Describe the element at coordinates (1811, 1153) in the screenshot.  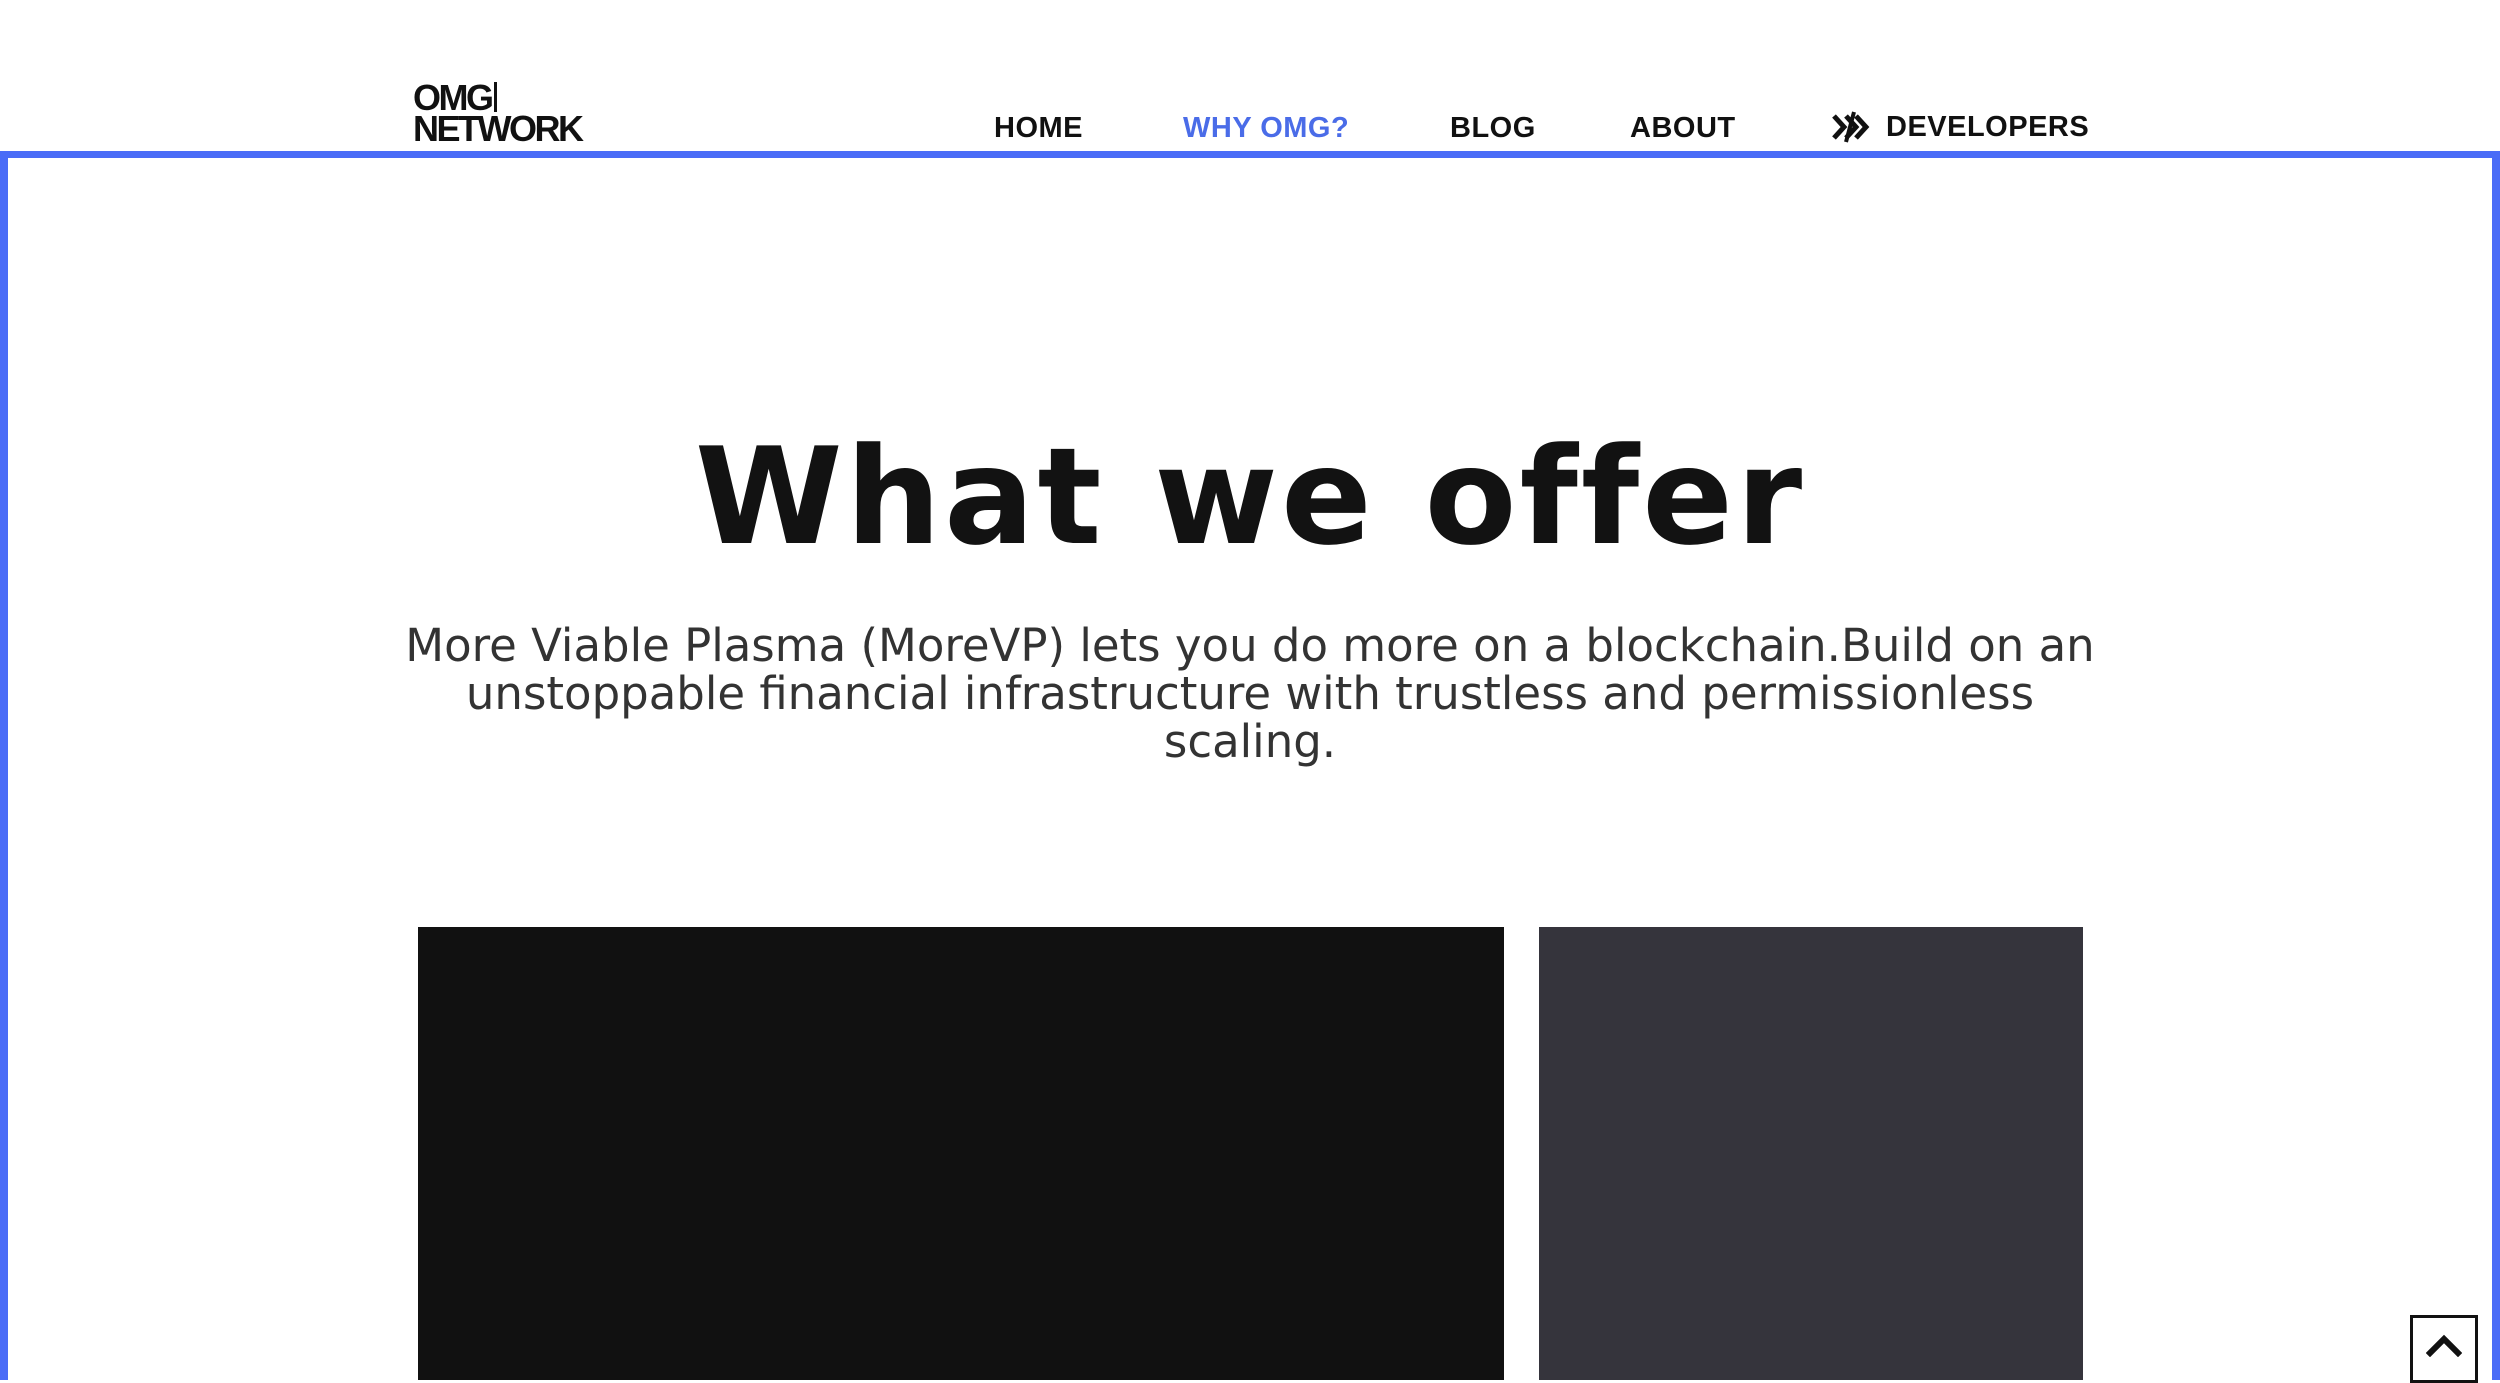
I see `gray-card` at that location.